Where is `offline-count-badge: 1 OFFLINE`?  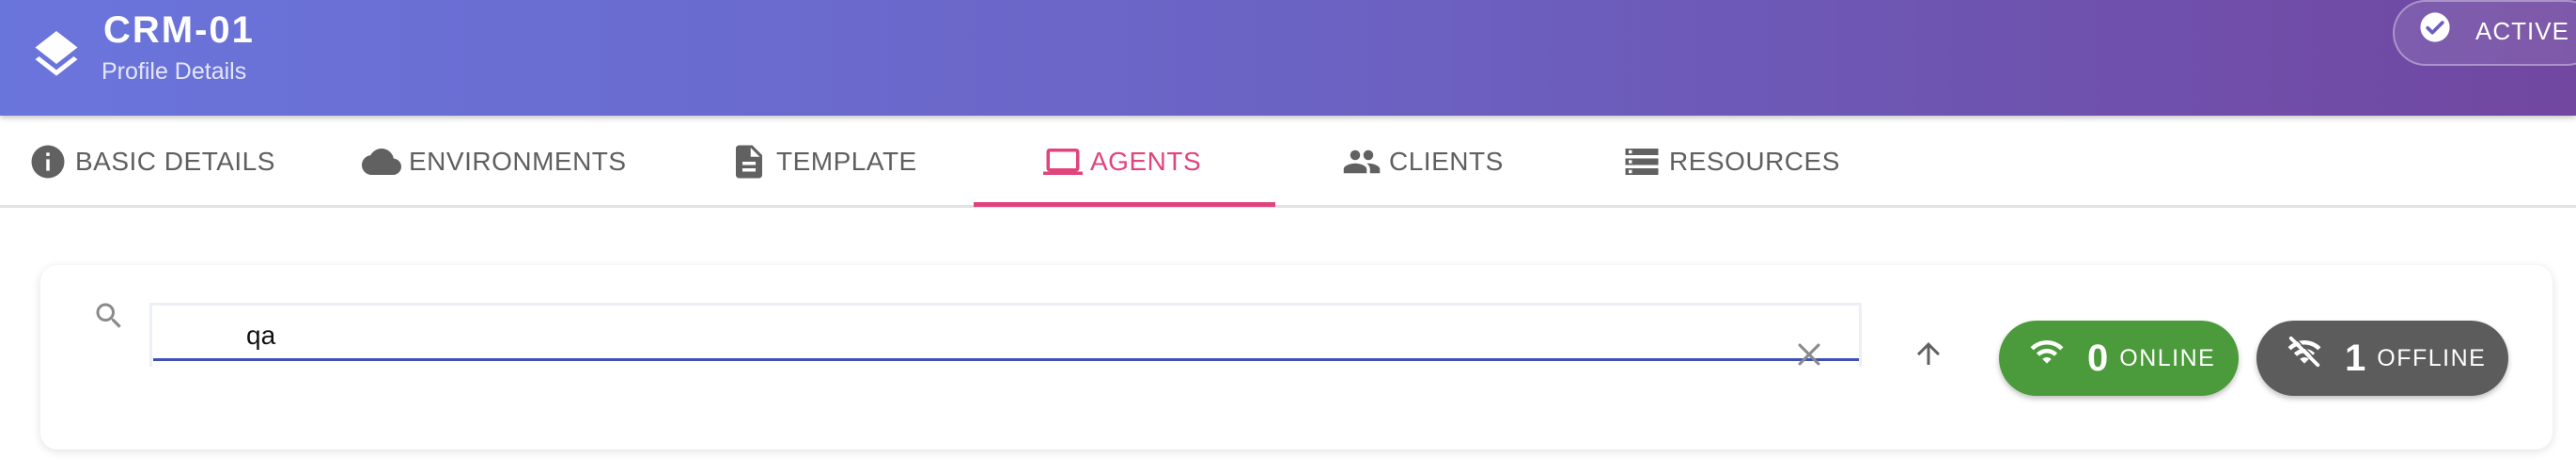 offline-count-badge: 1 OFFLINE is located at coordinates (2382, 359).